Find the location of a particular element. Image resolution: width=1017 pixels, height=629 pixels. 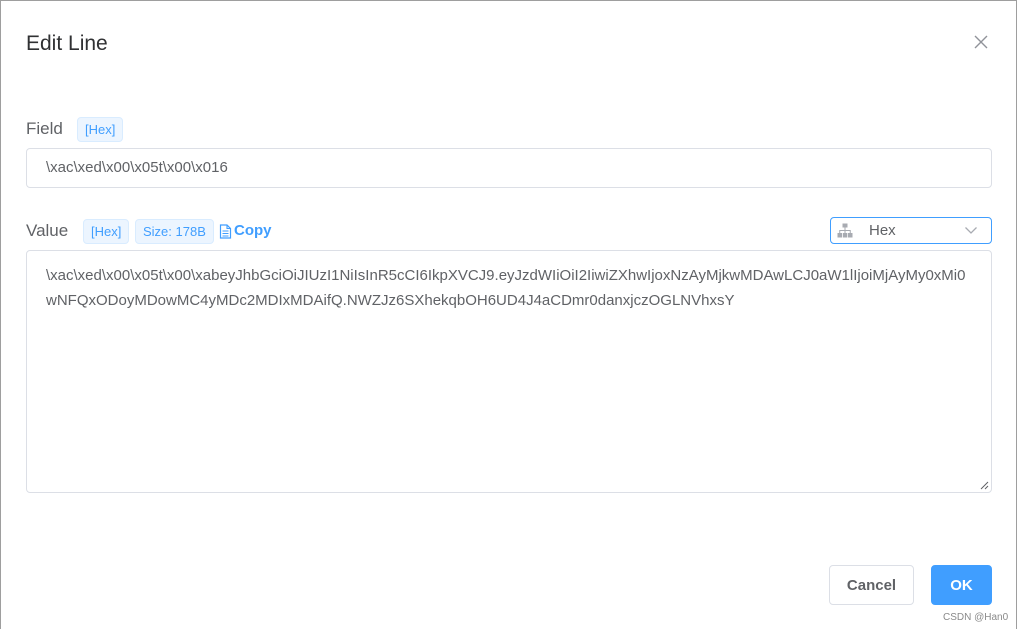

resize-handle-icon is located at coordinates (984, 485).